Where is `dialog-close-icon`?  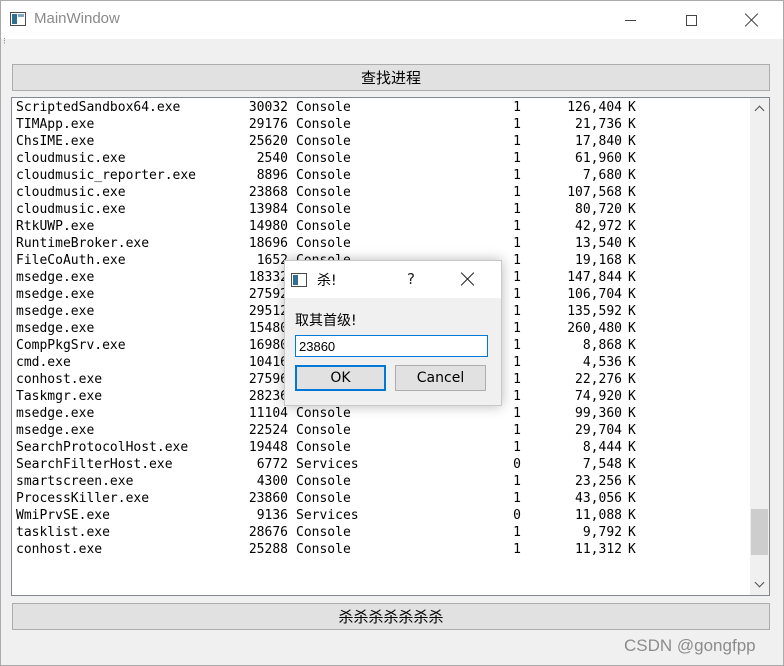
dialog-close-icon is located at coordinates (468, 279).